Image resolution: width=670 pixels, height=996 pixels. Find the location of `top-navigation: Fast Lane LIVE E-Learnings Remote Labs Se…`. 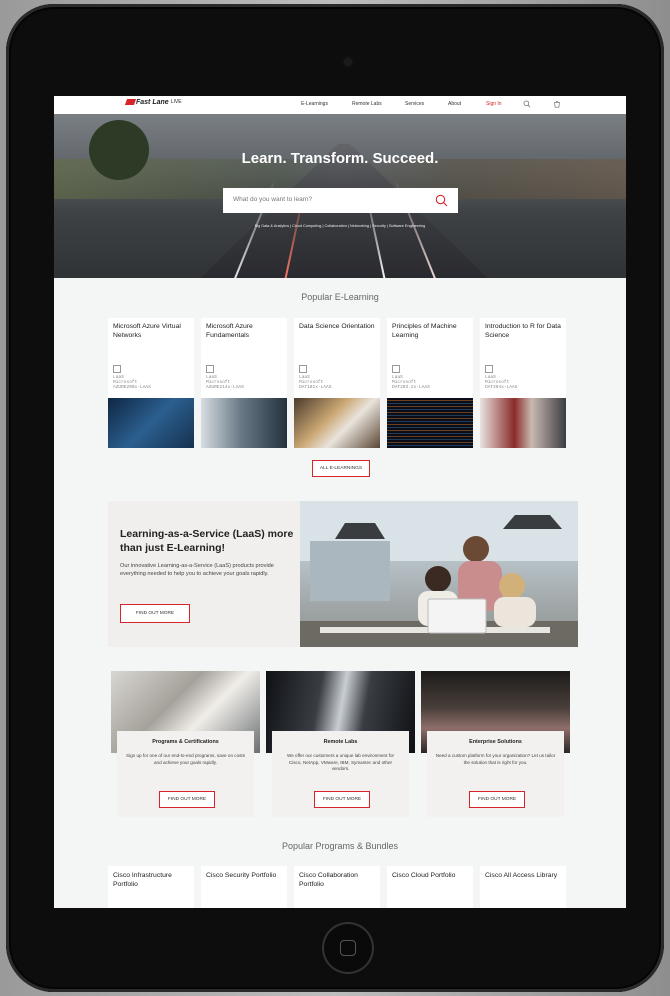

top-navigation: Fast Lane LIVE E-Learnings Remote Labs Se… is located at coordinates (340, 105).